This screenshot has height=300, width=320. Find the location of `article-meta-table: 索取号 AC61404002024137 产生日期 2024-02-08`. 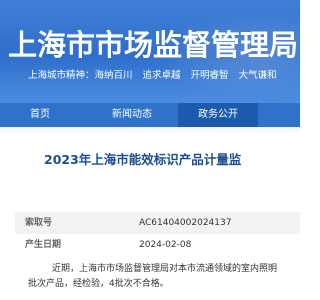

article-meta-table: 索取号 AC61404002024137 产生日期 2024-02-08 is located at coordinates (157, 234).